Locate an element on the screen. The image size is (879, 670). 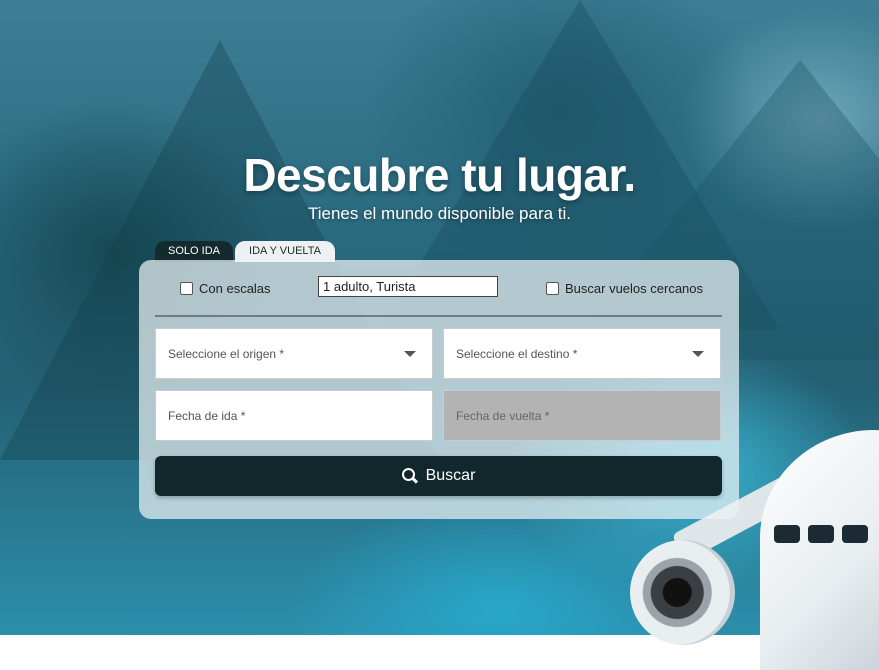
hero-subtitle: Tienes el mundo disponible para ti. is located at coordinates (439, 213).